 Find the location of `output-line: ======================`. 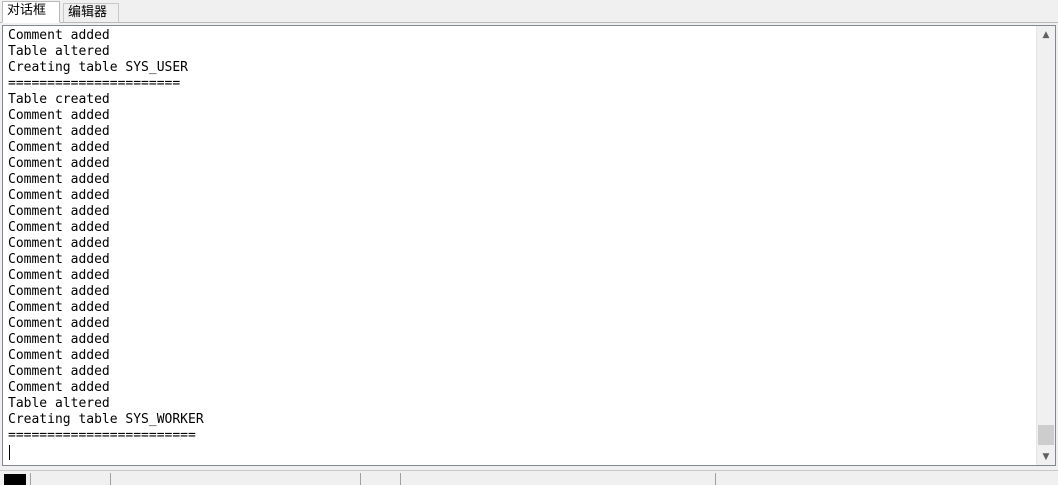

output-line: ====================== is located at coordinates (94, 83).